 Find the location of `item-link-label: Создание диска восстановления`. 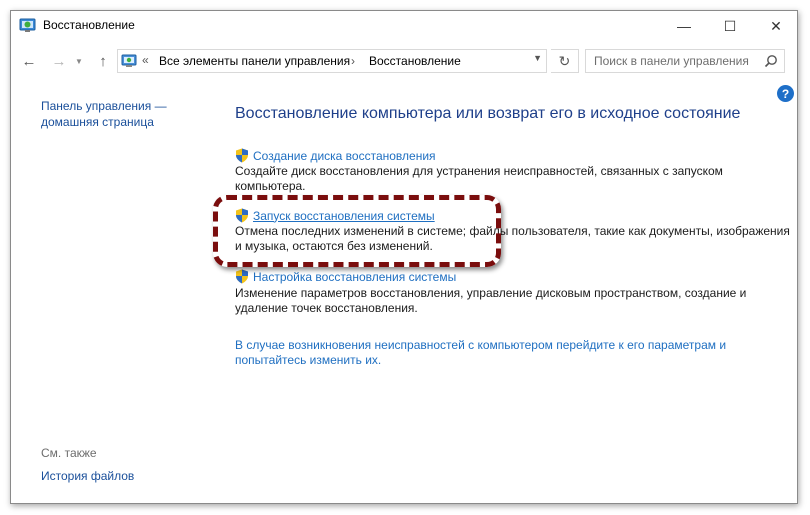

item-link-label: Создание диска восстановления is located at coordinates (344, 156).